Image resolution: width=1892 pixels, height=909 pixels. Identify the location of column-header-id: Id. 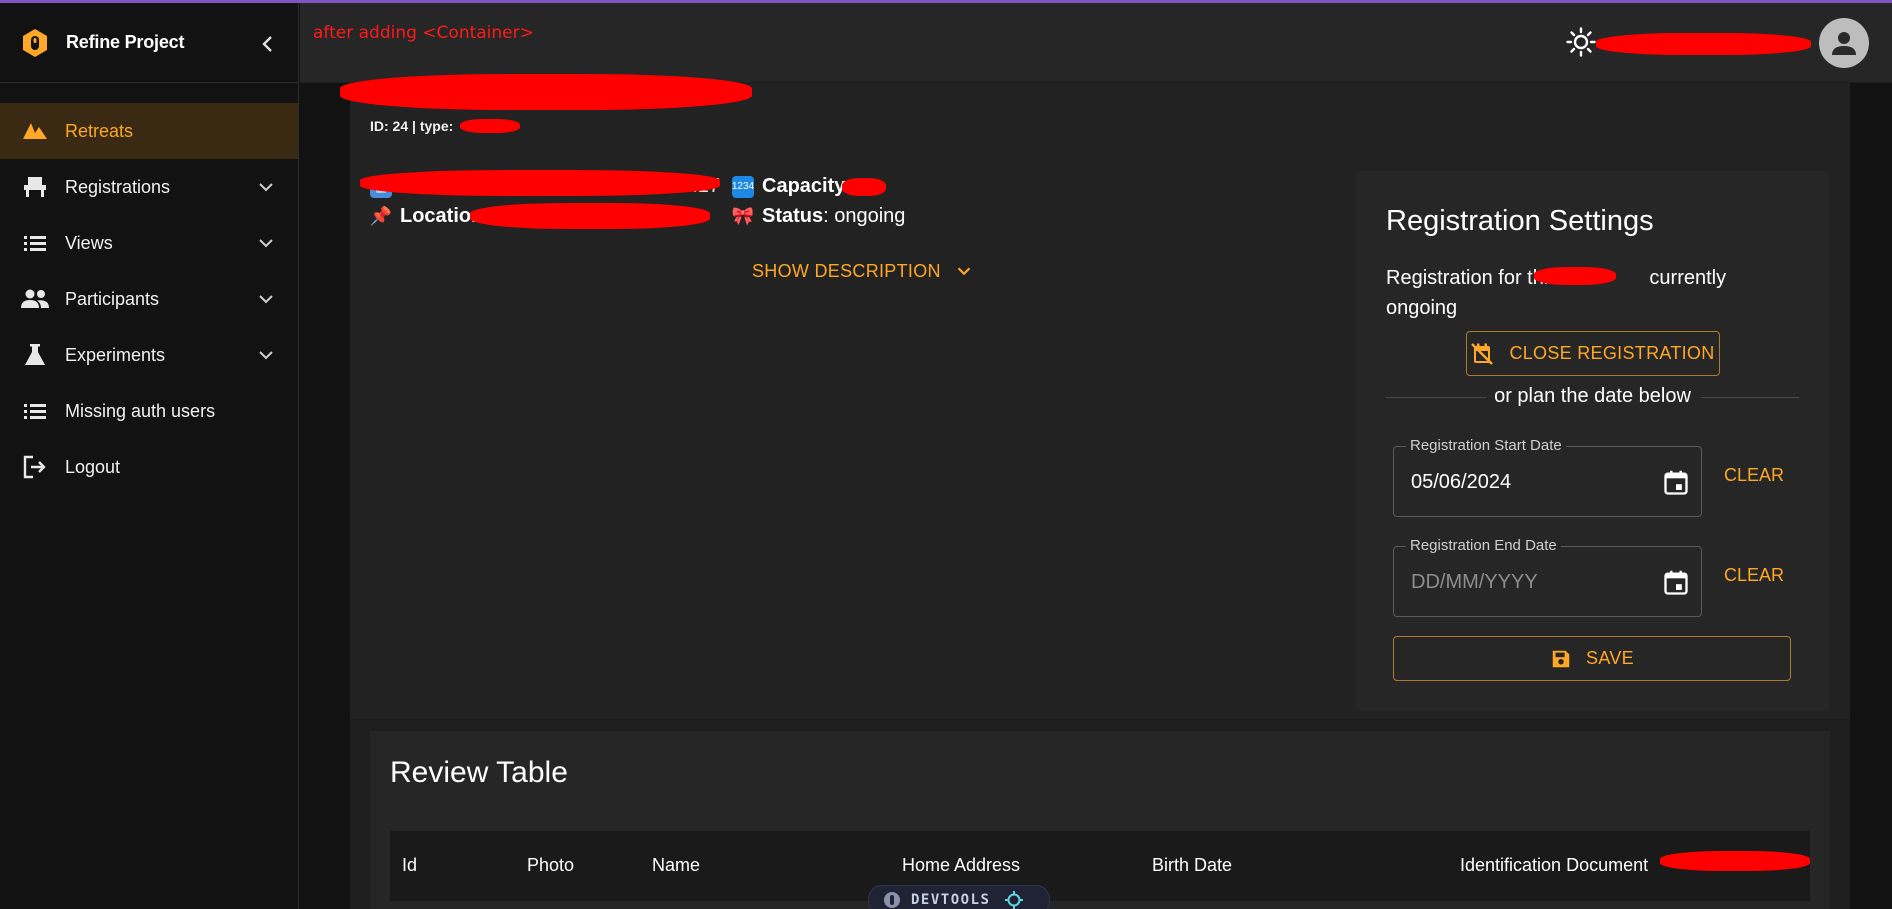
(409, 865).